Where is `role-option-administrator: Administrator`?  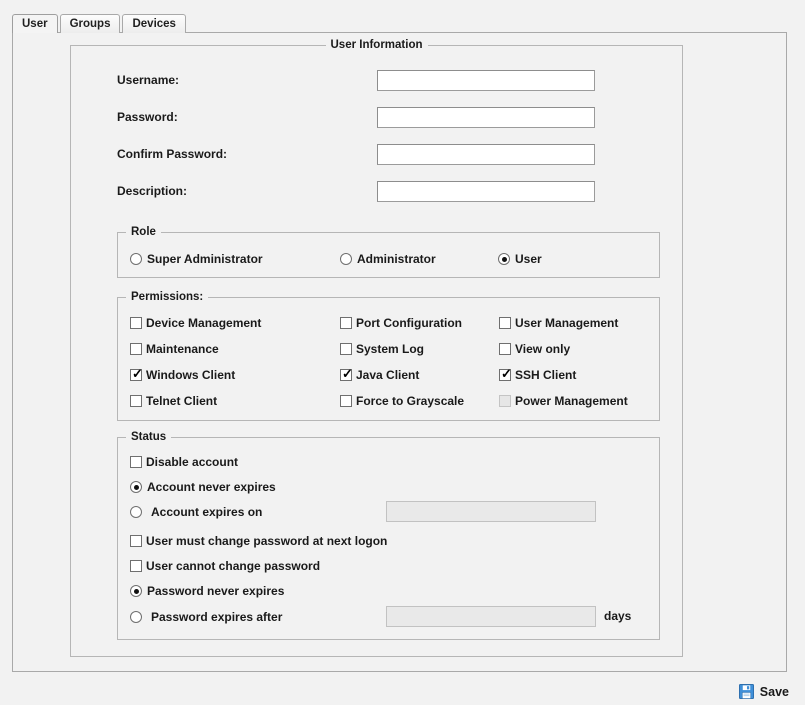
role-option-administrator: Administrator is located at coordinates (388, 259).